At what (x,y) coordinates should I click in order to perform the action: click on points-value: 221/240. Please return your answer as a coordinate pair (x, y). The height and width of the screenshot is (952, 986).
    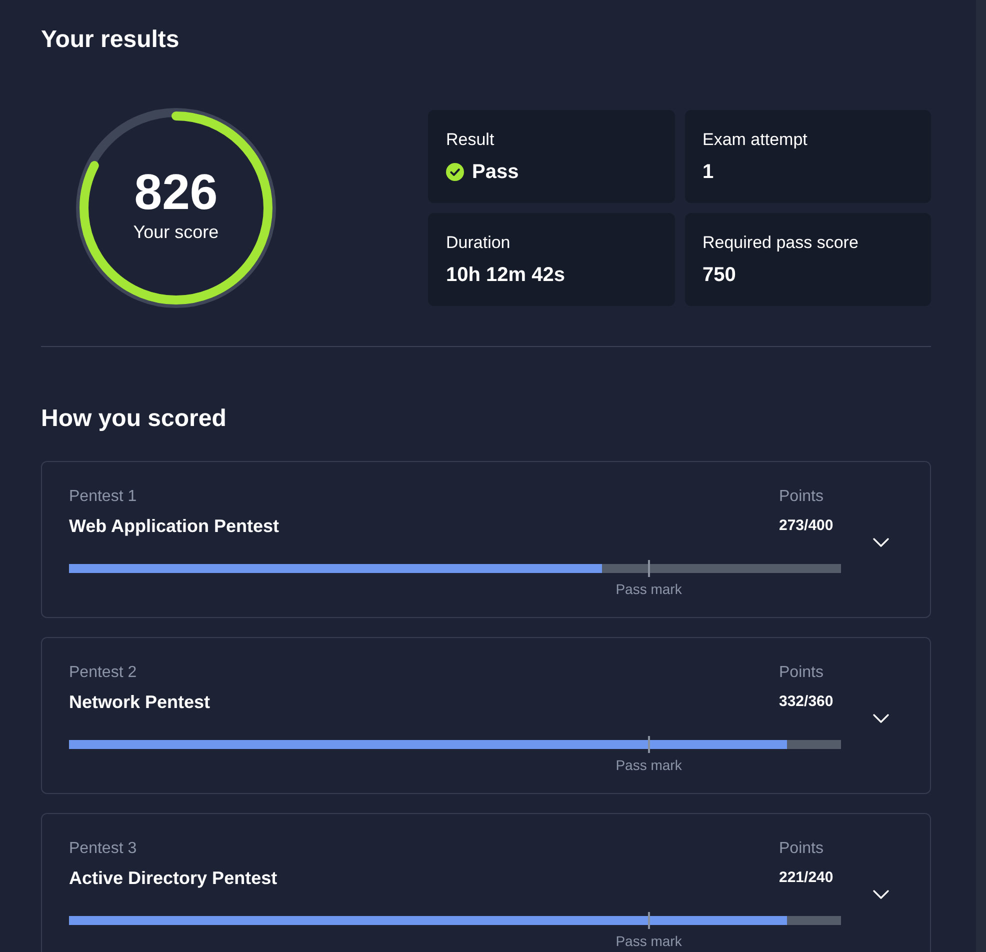
    Looking at the image, I should click on (806, 878).